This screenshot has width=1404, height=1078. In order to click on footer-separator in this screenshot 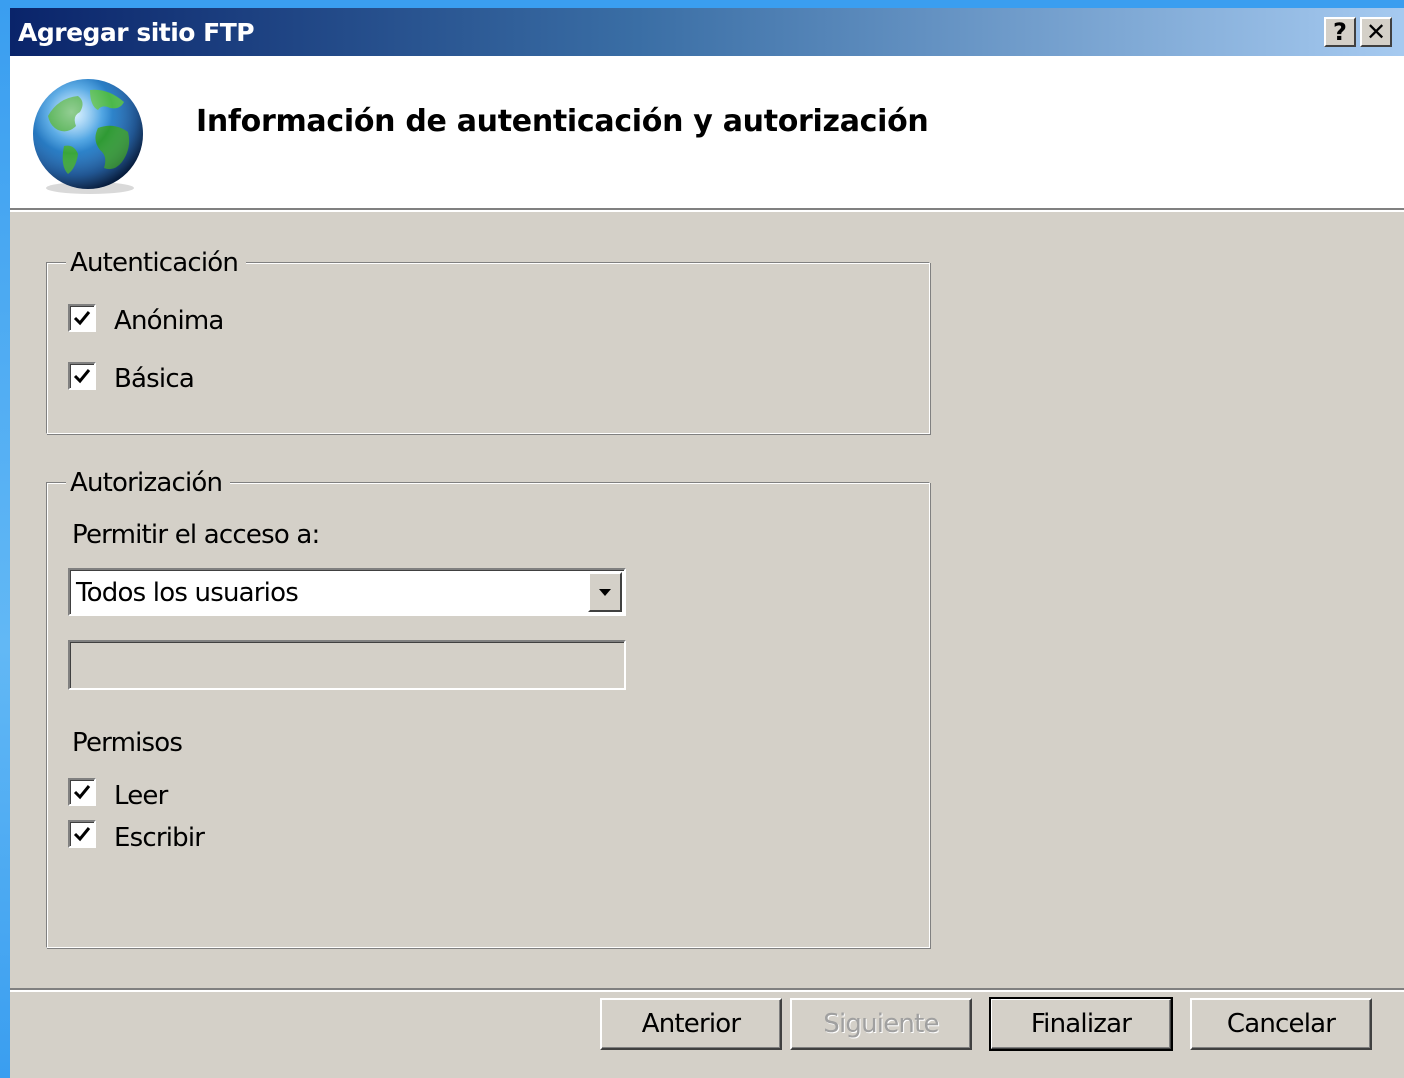, I will do `click(707, 990)`.